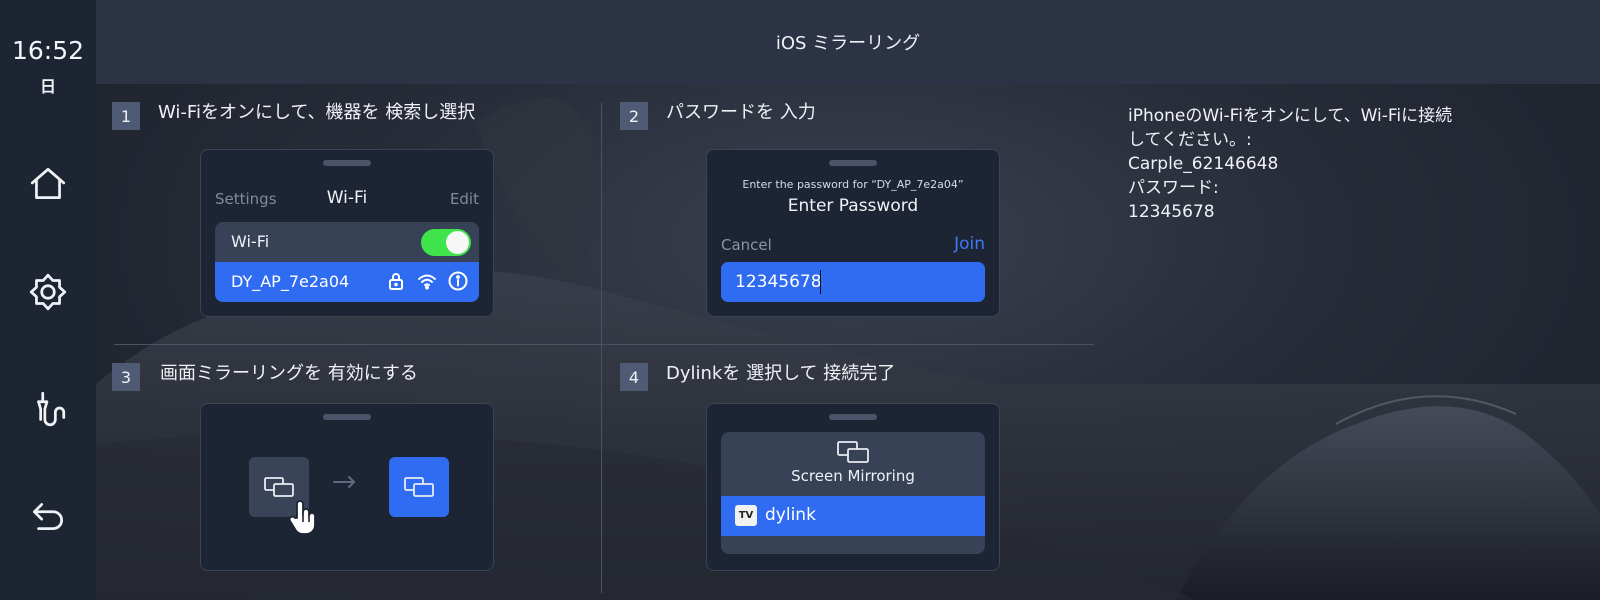 The height and width of the screenshot is (600, 1600). Describe the element at coordinates (458, 281) in the screenshot. I see `info-icon` at that location.